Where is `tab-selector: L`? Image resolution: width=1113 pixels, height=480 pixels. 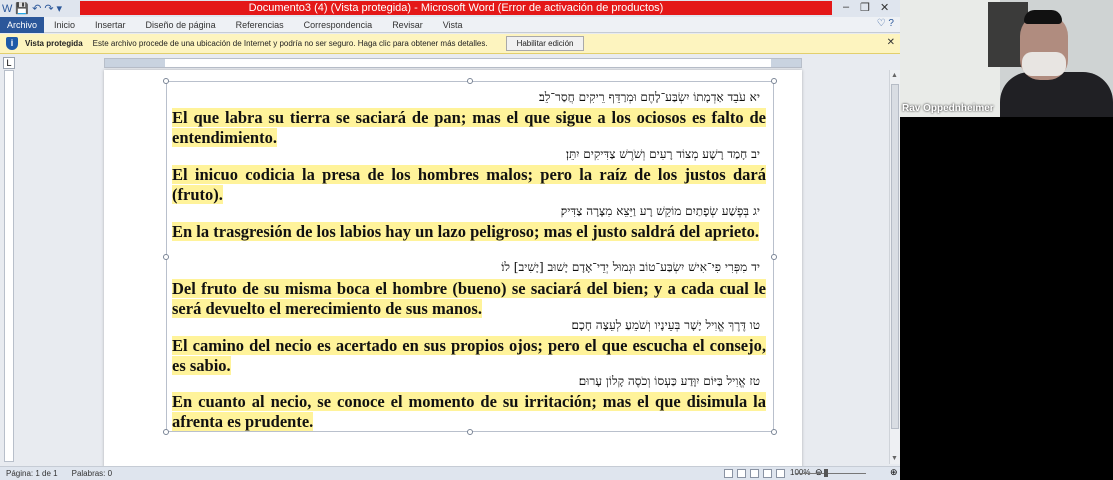 tab-selector: L is located at coordinates (9, 63).